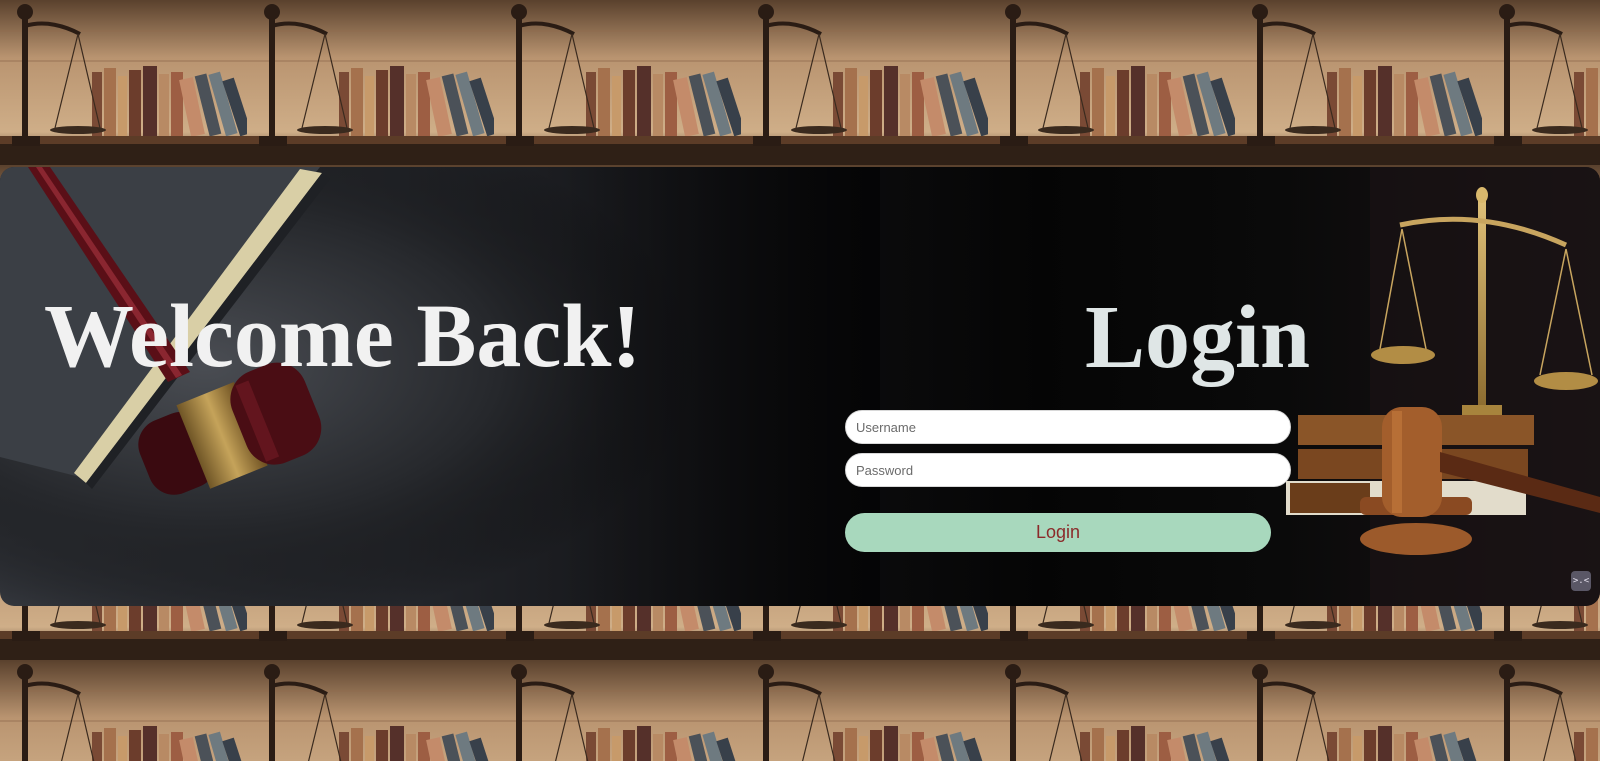 The width and height of the screenshot is (1600, 761). I want to click on scales-of-justice-image, so click(1443, 386).